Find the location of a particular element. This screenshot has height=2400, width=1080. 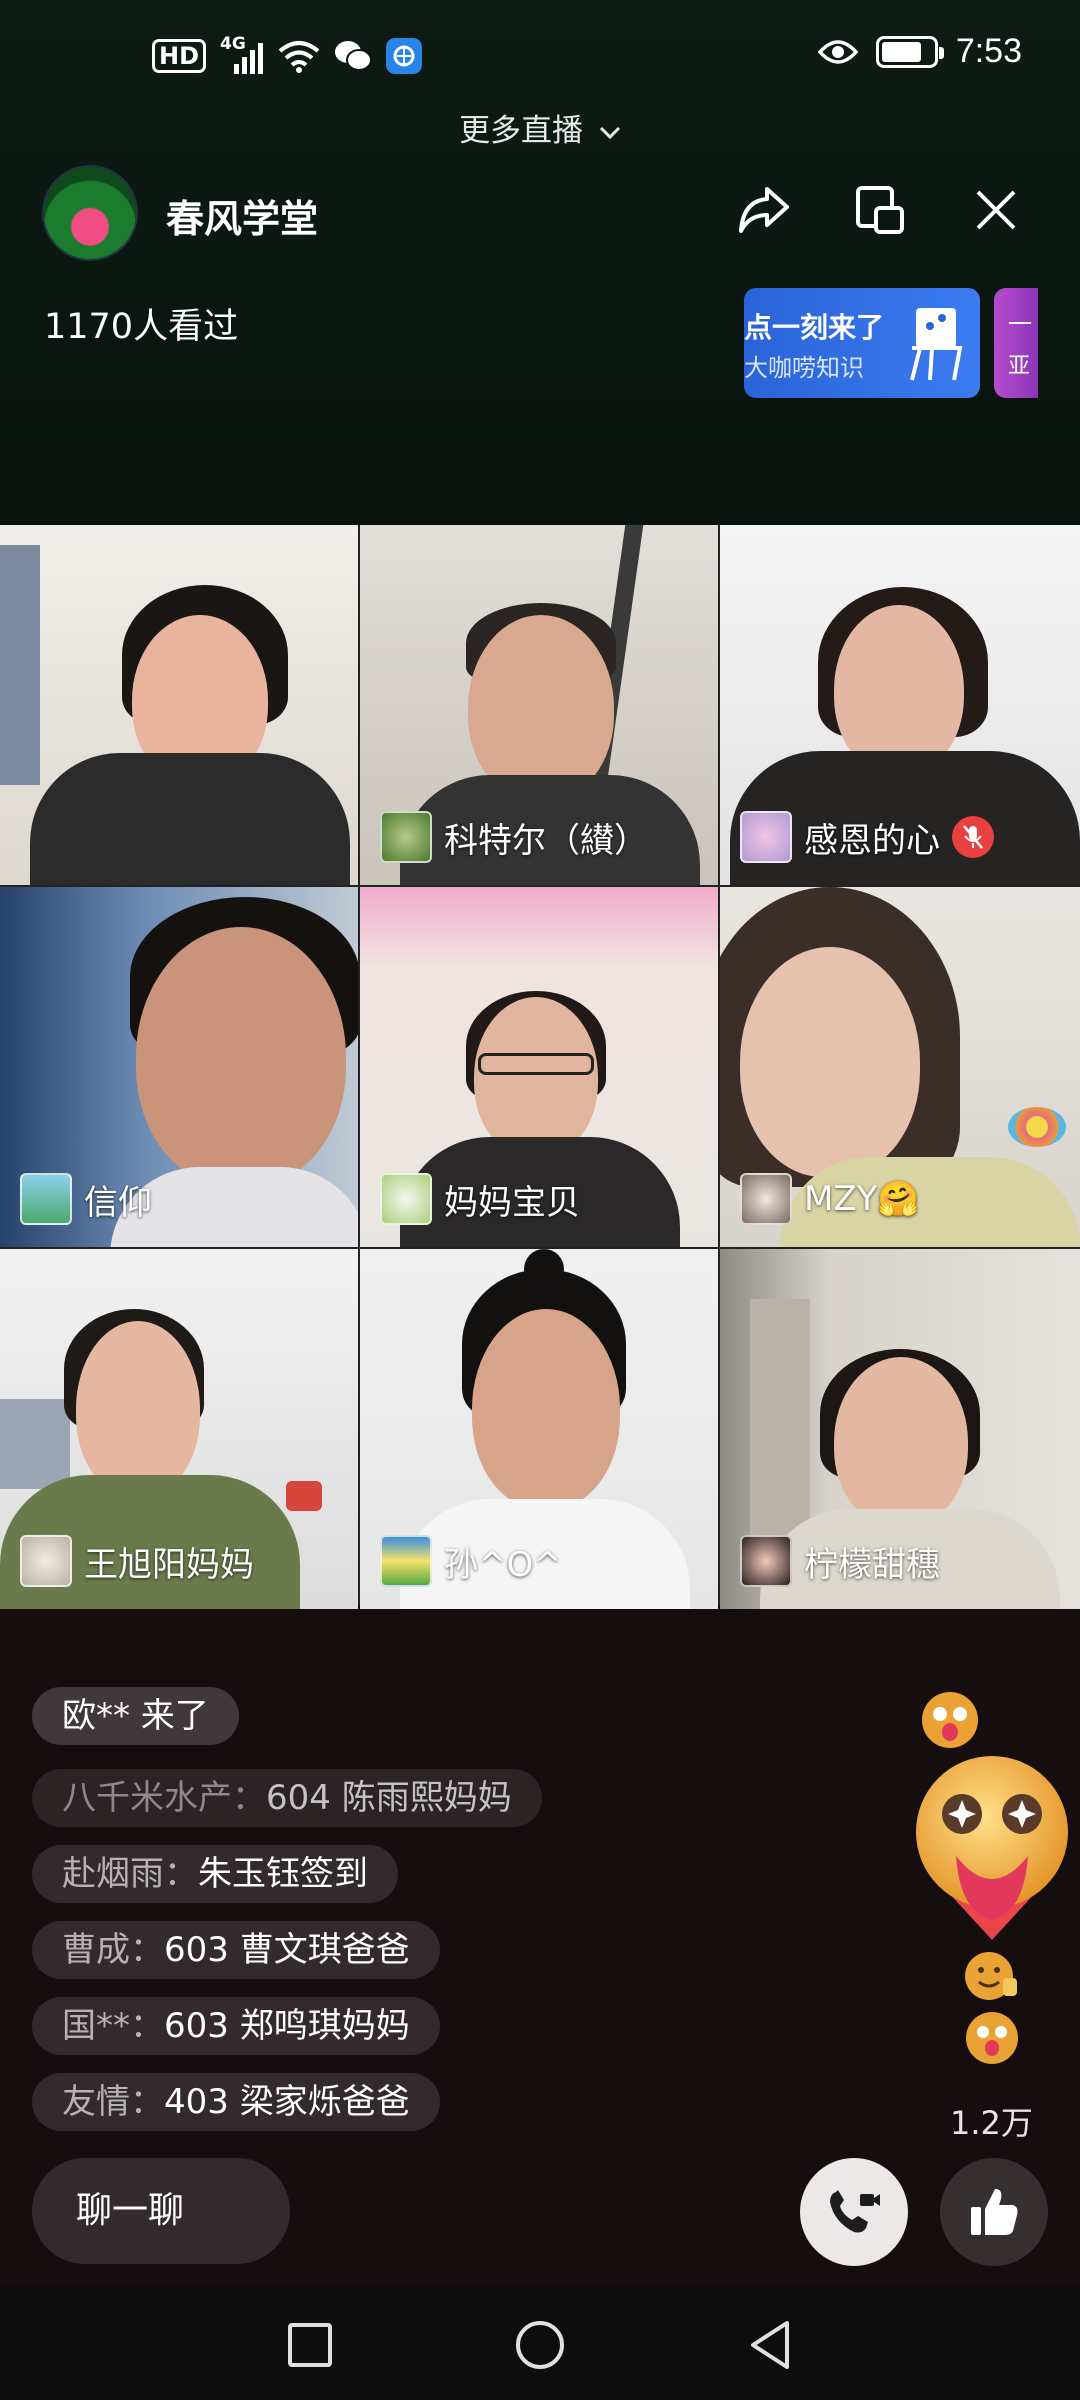

participant-name-tag: 王旭阳妈妈 is located at coordinates (137, 1561).